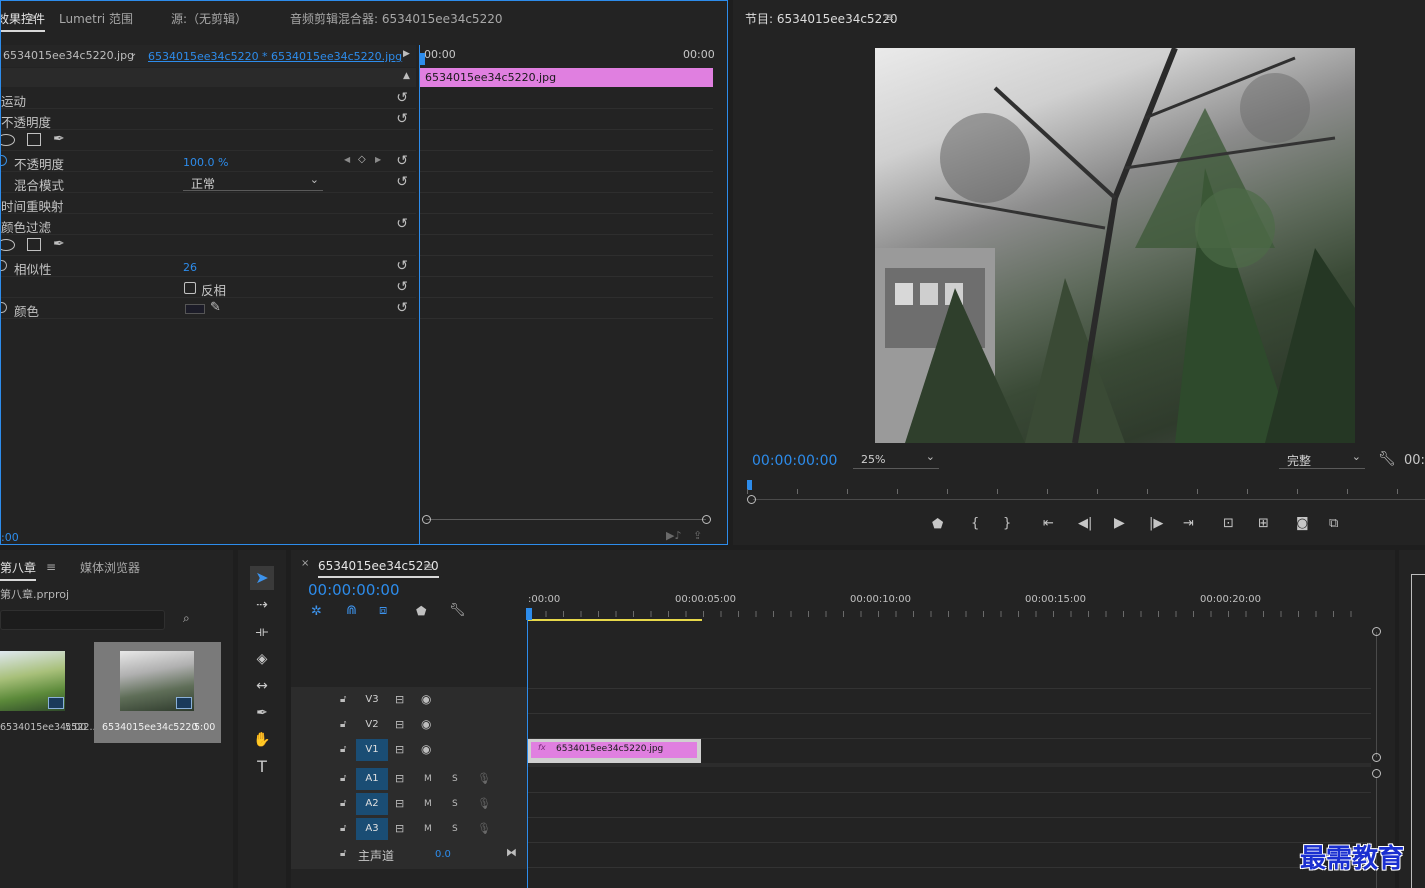  Describe the element at coordinates (372, 779) in the screenshot. I see `track-label: A1` at that location.